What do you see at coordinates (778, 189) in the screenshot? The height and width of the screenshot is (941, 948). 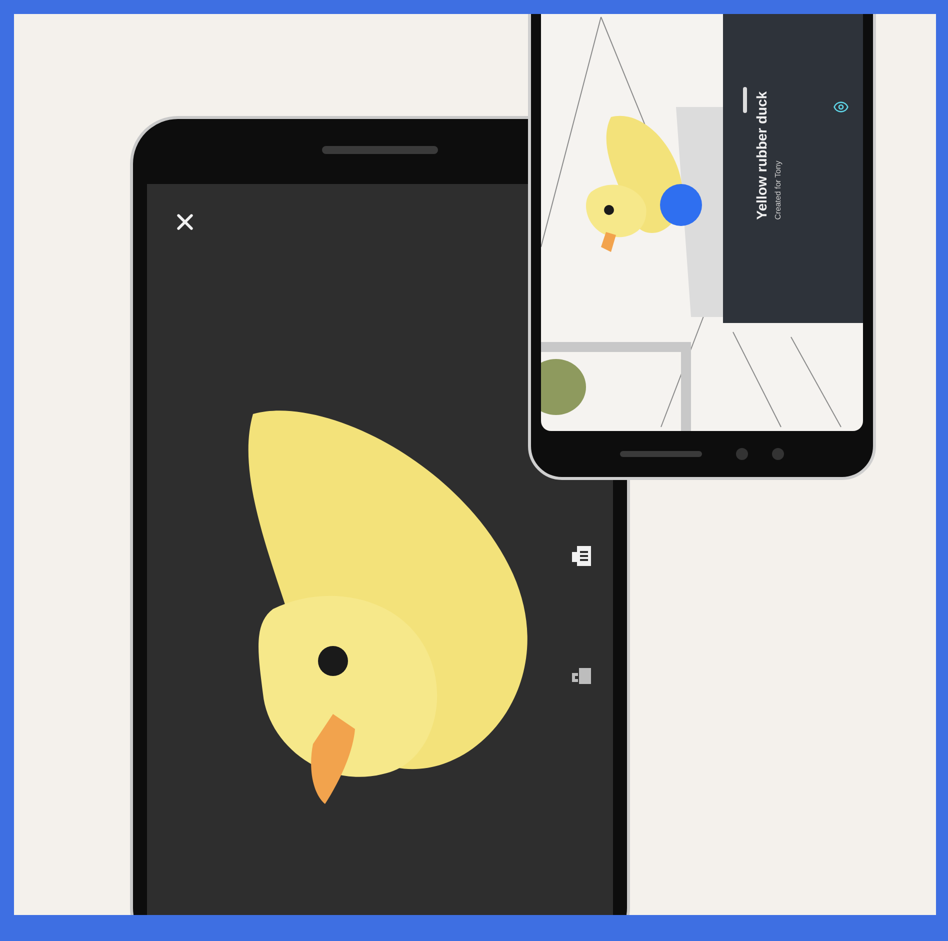 I see `model-subtitle: Created for Tony` at bounding box center [778, 189].